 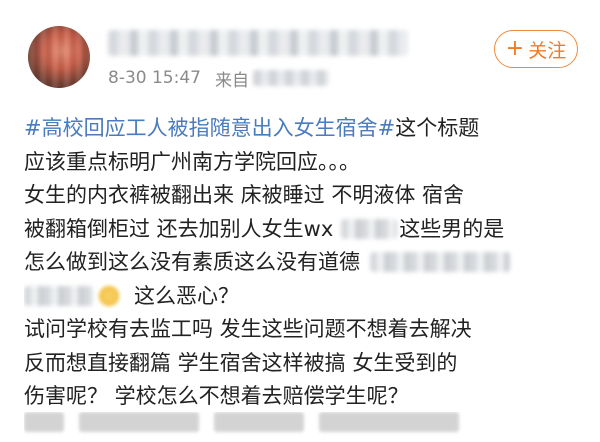 I want to click on cut-off-line, so click(x=304, y=427).